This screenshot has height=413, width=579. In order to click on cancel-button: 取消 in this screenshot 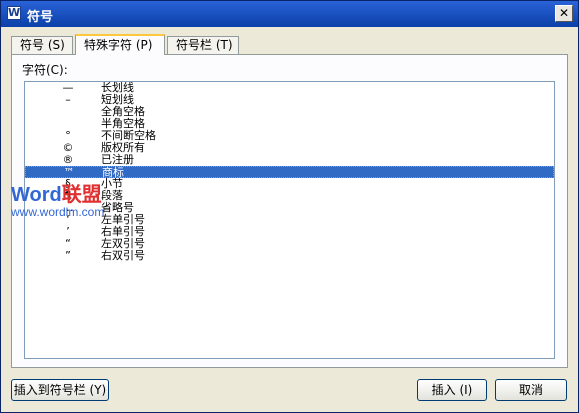, I will do `click(531, 390)`.